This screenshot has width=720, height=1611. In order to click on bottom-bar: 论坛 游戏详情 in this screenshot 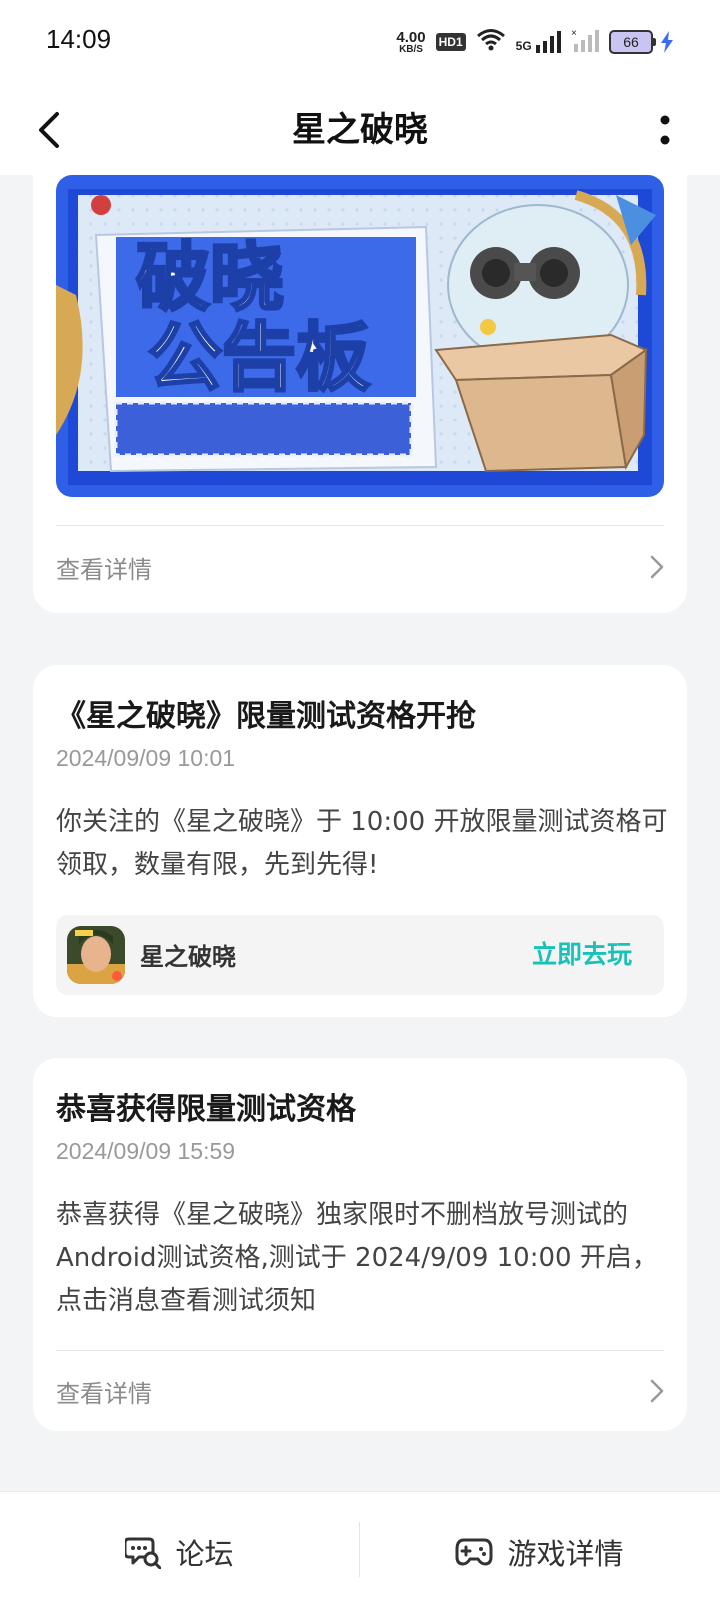, I will do `click(360, 1551)`.